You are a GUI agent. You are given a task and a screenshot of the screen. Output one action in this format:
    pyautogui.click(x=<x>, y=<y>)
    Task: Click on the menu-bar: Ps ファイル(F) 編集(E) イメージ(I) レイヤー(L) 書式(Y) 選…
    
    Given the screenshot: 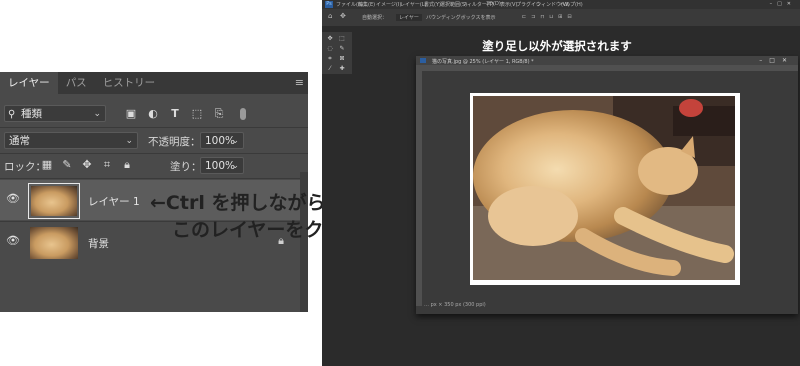 What is the action you would take?
    pyautogui.click(x=561, y=4)
    